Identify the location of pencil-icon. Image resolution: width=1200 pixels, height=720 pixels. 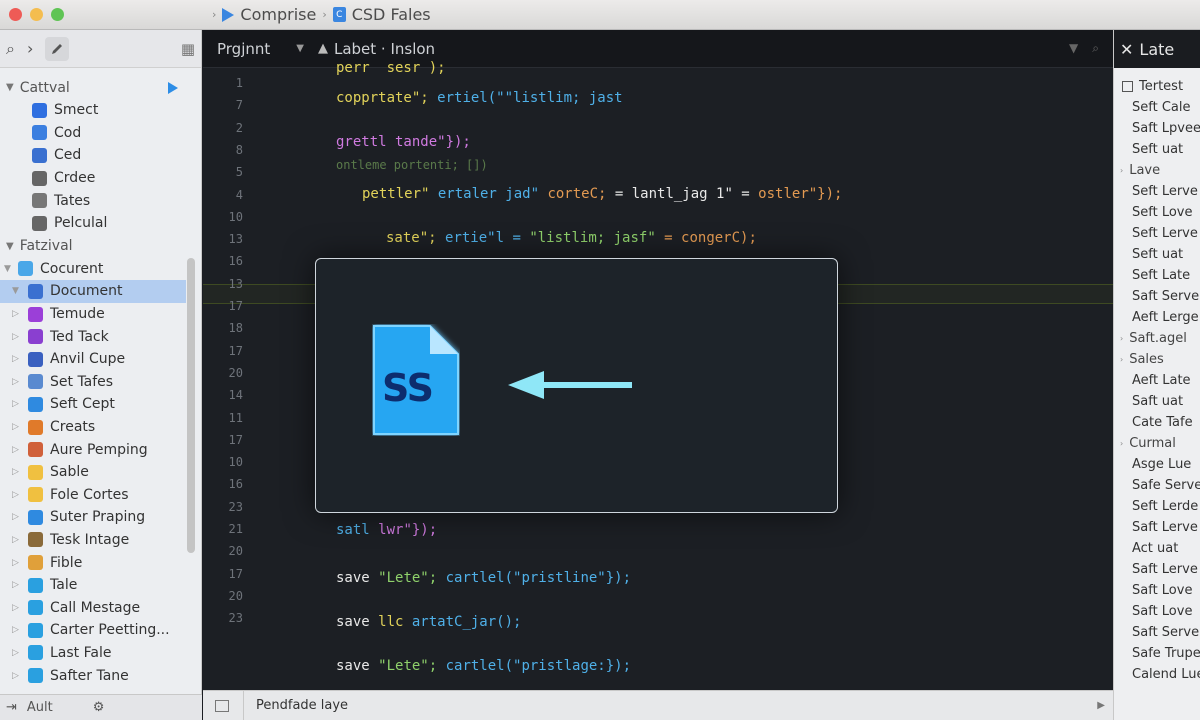
(57, 48).